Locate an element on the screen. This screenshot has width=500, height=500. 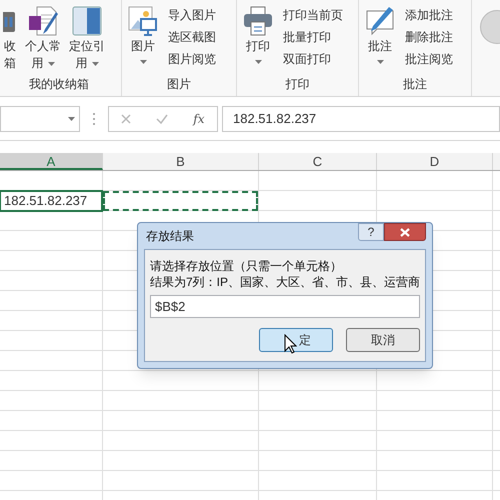
dialog-button: 定 is located at coordinates (296, 340).